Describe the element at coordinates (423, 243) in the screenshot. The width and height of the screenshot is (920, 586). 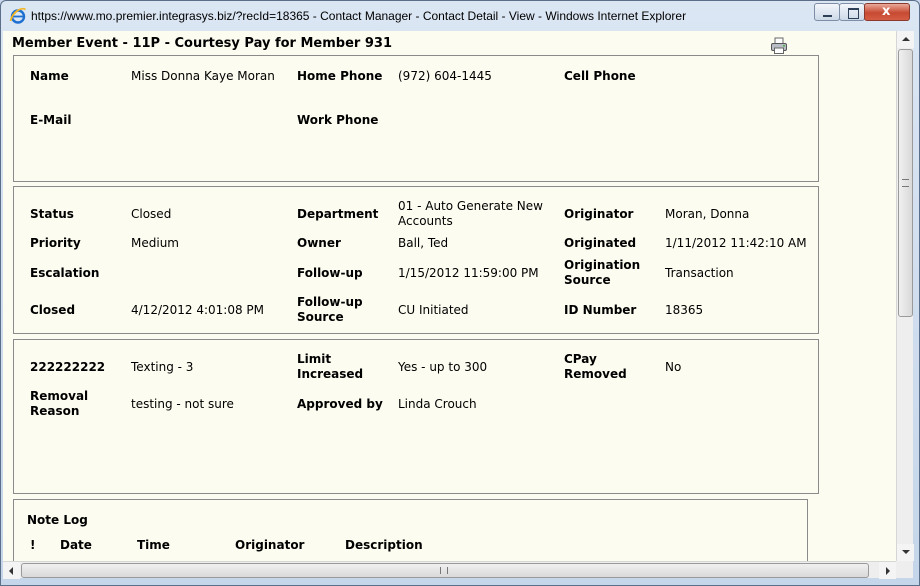
I see `owner-value: Ball, Ted` at that location.